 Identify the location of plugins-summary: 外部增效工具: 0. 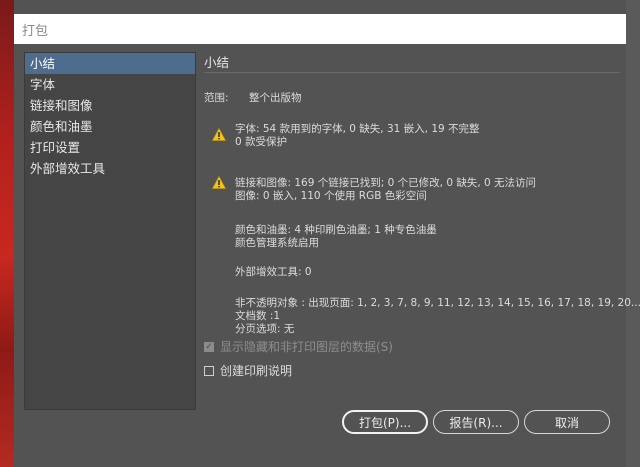
(273, 272).